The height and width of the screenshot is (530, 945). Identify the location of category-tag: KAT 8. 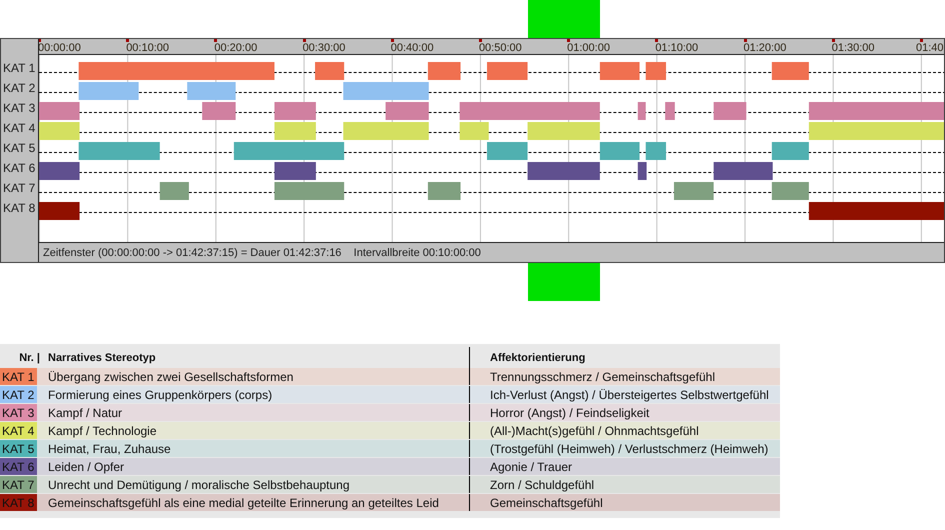
(18, 502).